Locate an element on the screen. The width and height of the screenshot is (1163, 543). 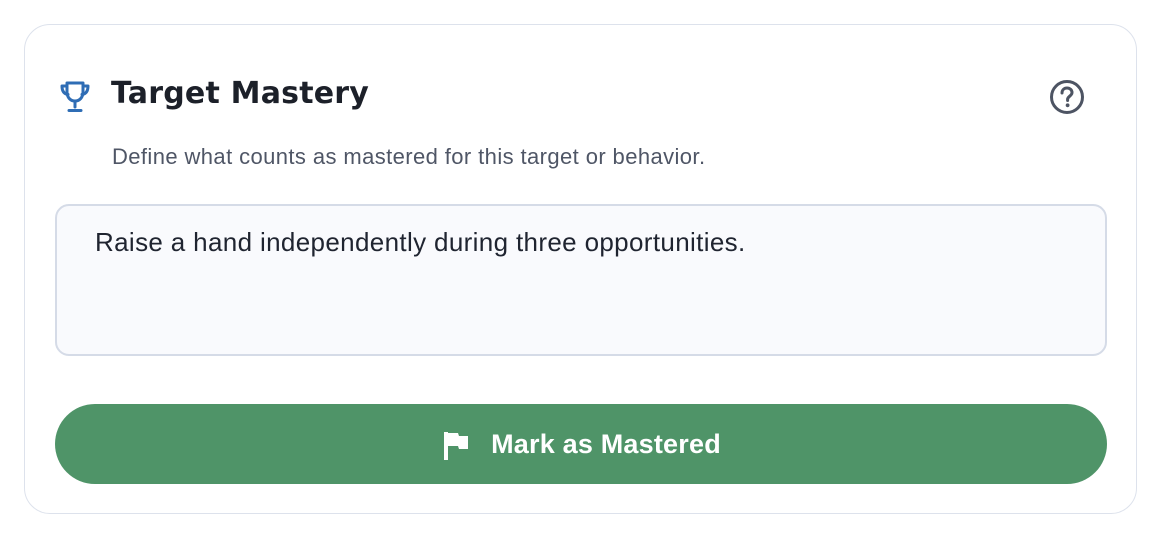
help-circle-icon is located at coordinates (1067, 97).